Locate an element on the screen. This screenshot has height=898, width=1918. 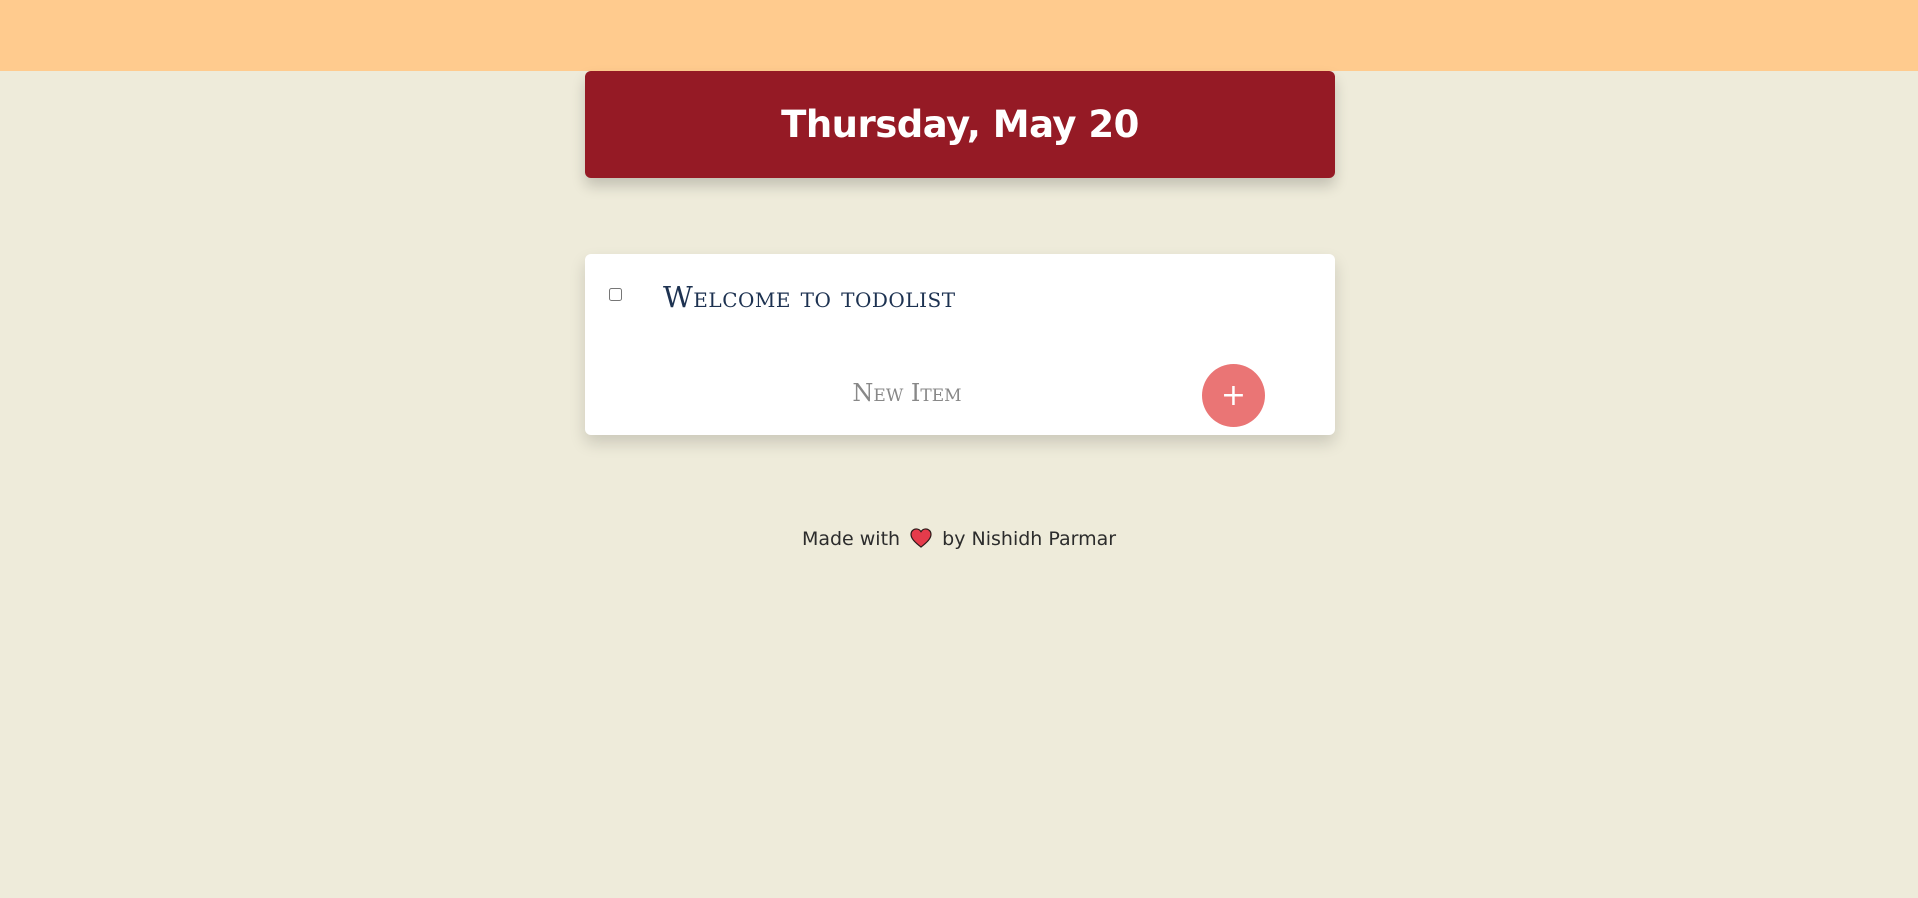
list-item: Welcome to todolist is located at coordinates (960, 299).